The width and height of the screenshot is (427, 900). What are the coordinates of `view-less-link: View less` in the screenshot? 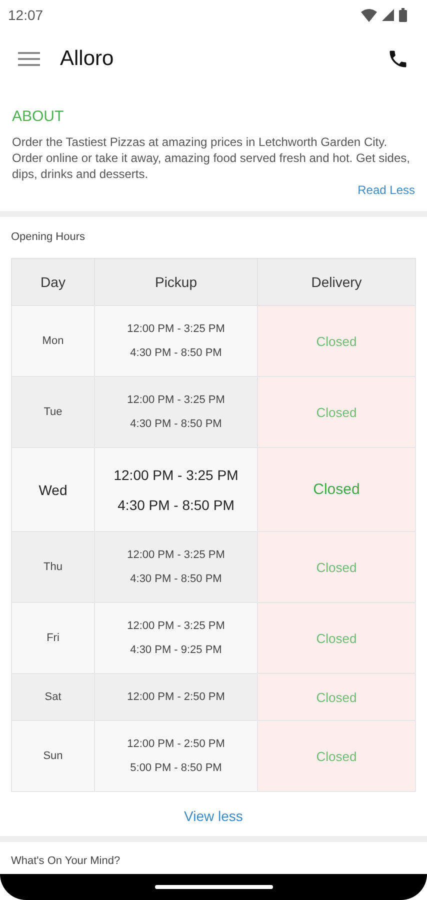 It's located at (213, 816).